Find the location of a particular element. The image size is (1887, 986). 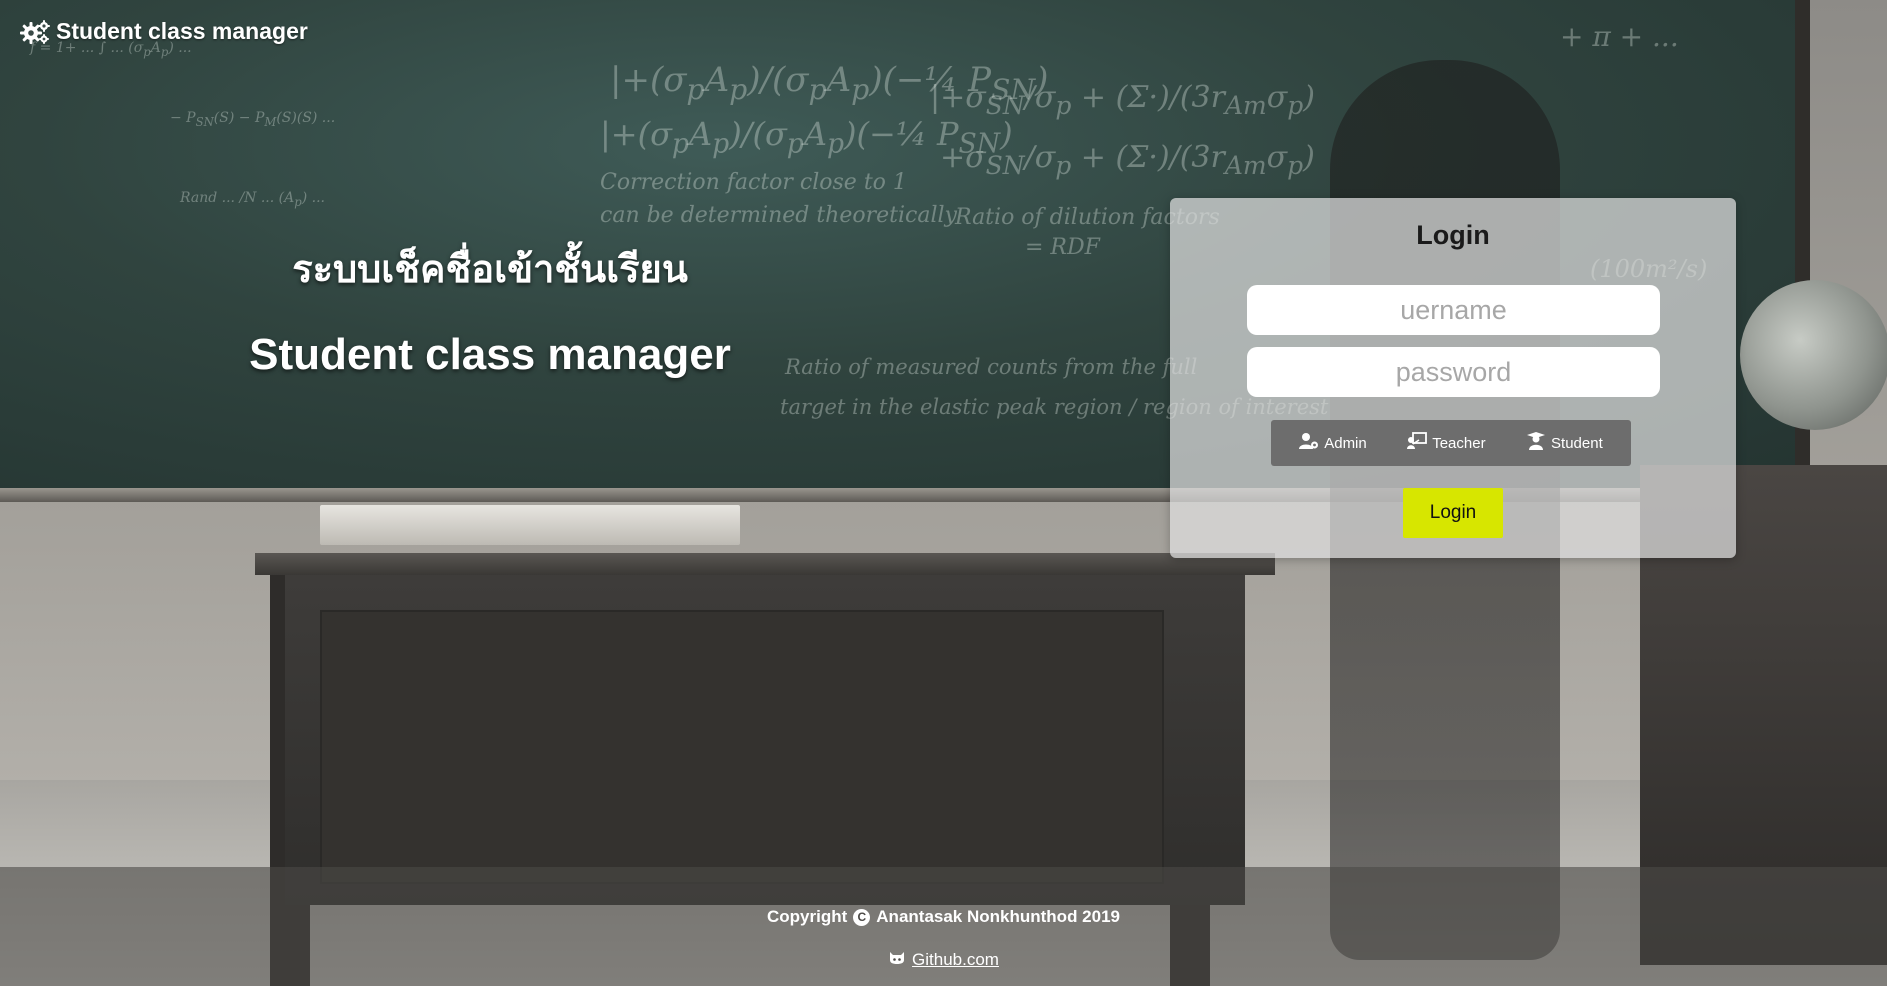

paper-stack is located at coordinates (530, 525).